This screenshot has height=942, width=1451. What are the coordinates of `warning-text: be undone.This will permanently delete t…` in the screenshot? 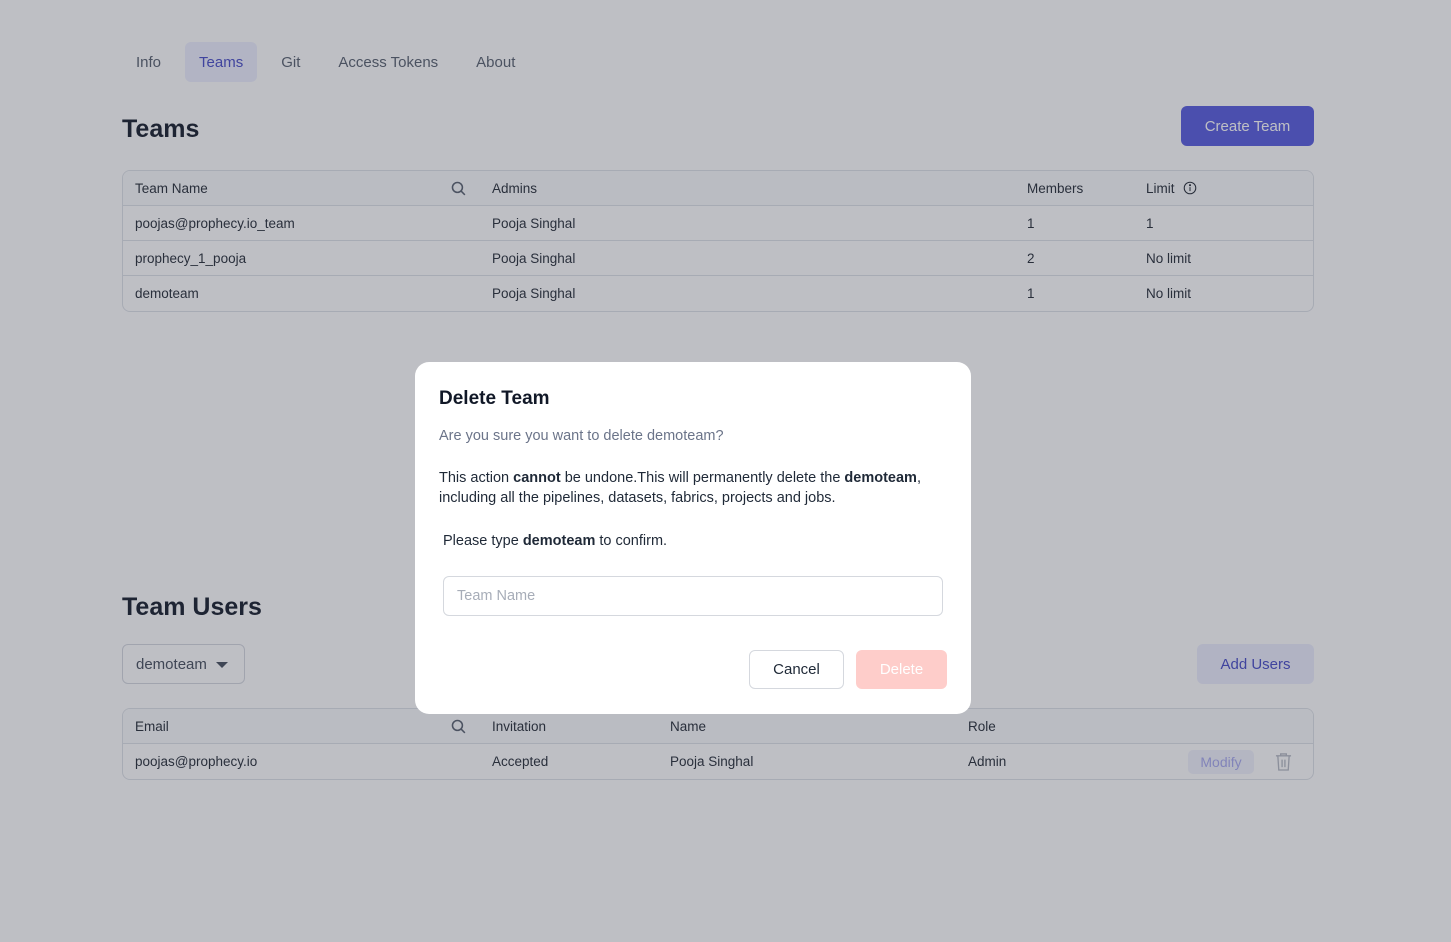 It's located at (702, 478).